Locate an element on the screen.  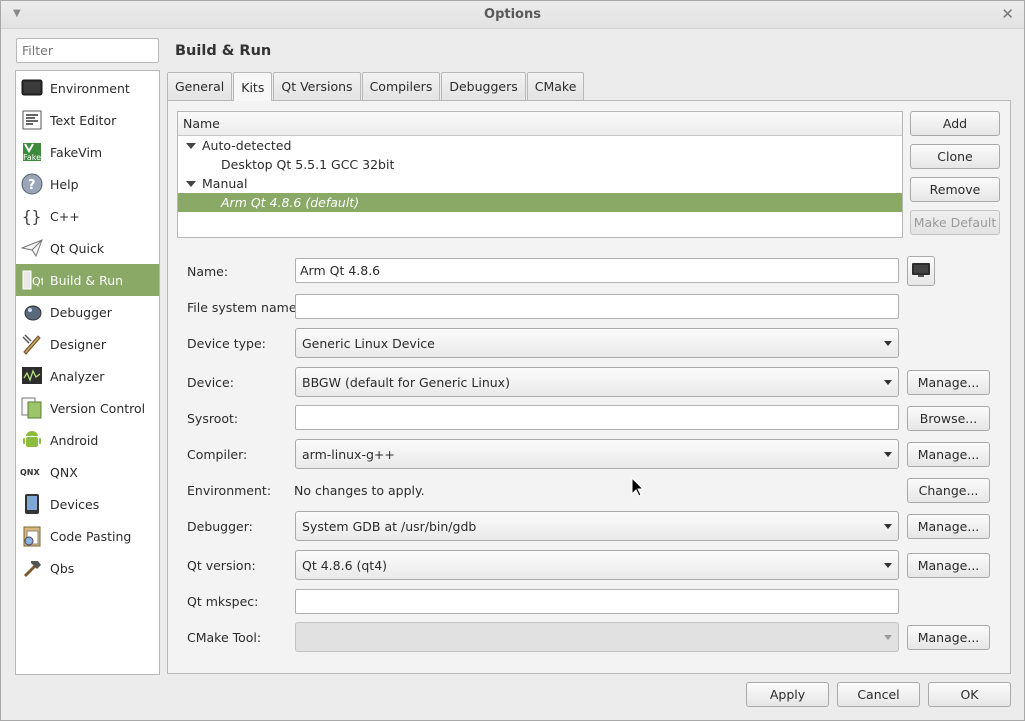
android-icon is located at coordinates (32, 440).